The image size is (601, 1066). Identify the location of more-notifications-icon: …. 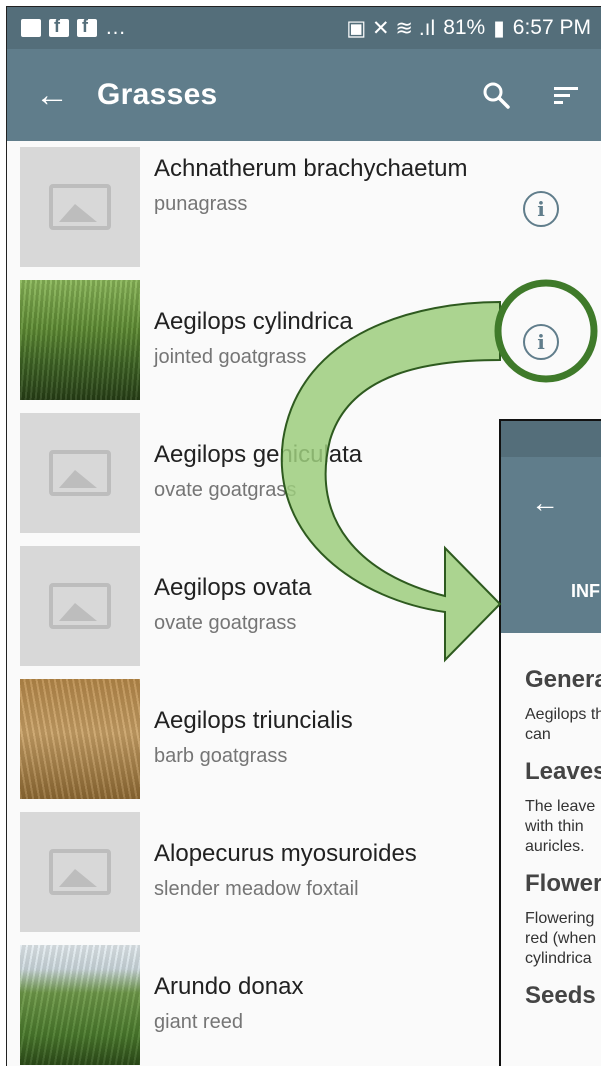
(115, 27).